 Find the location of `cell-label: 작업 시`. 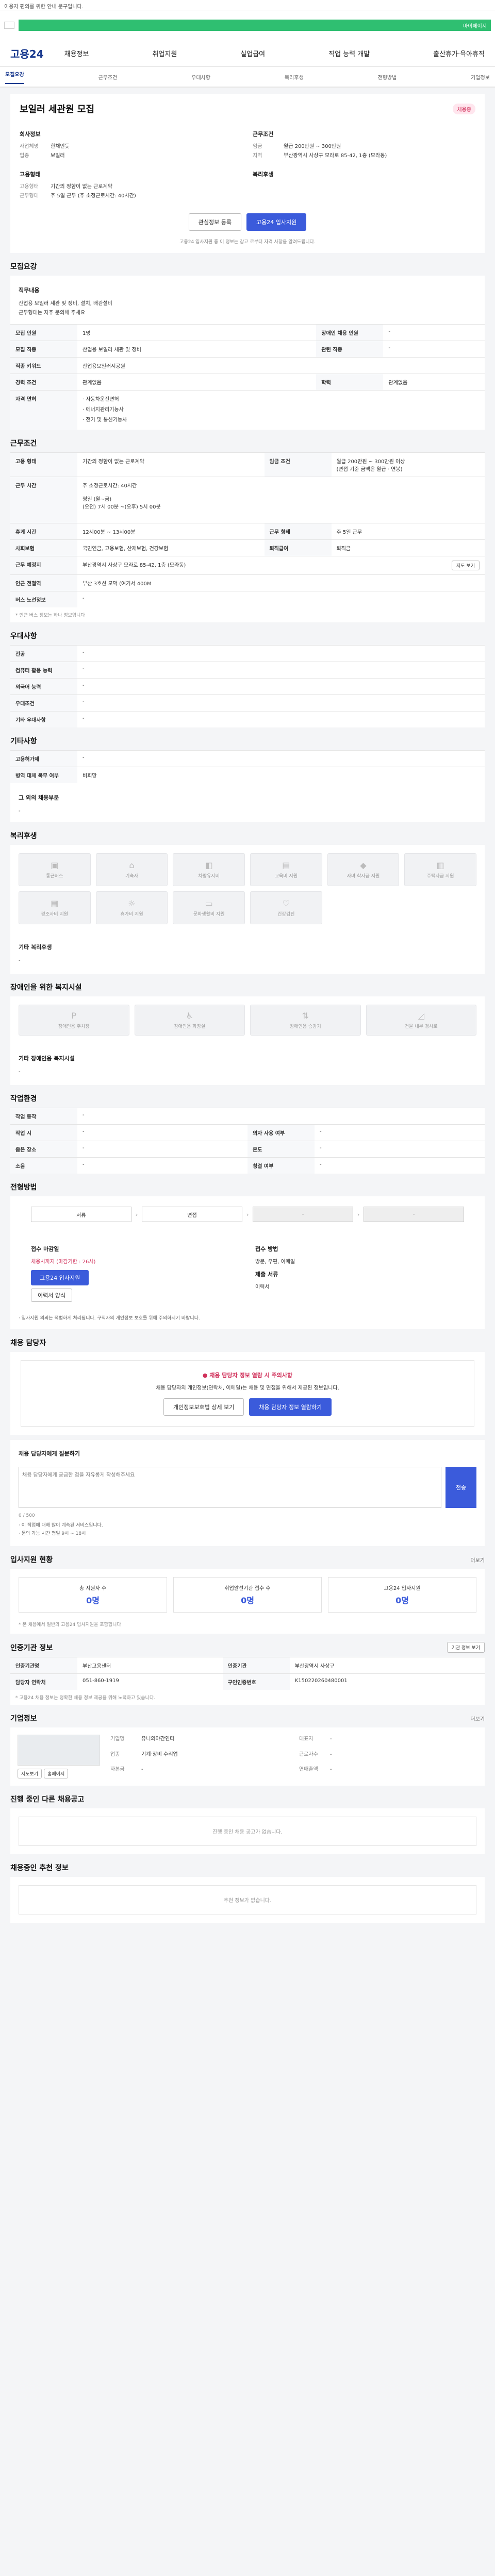

cell-label: 작업 시 is located at coordinates (43, 1132).